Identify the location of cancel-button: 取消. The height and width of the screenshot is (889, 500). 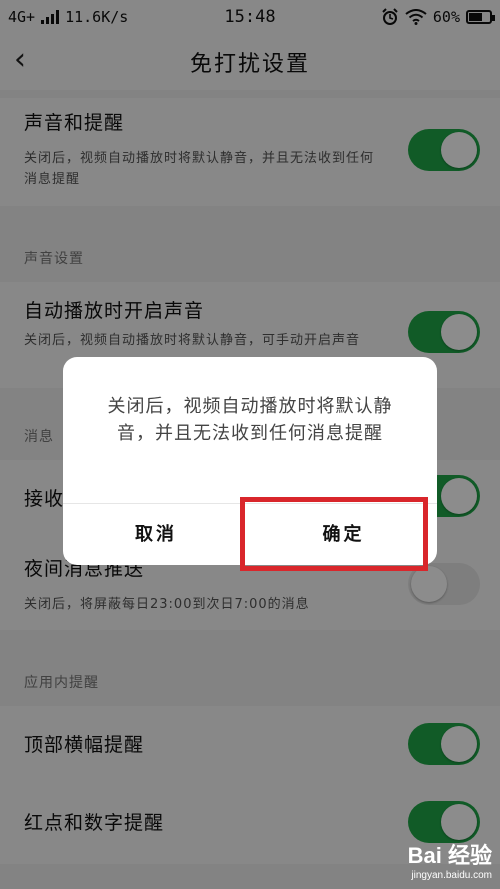
(156, 535).